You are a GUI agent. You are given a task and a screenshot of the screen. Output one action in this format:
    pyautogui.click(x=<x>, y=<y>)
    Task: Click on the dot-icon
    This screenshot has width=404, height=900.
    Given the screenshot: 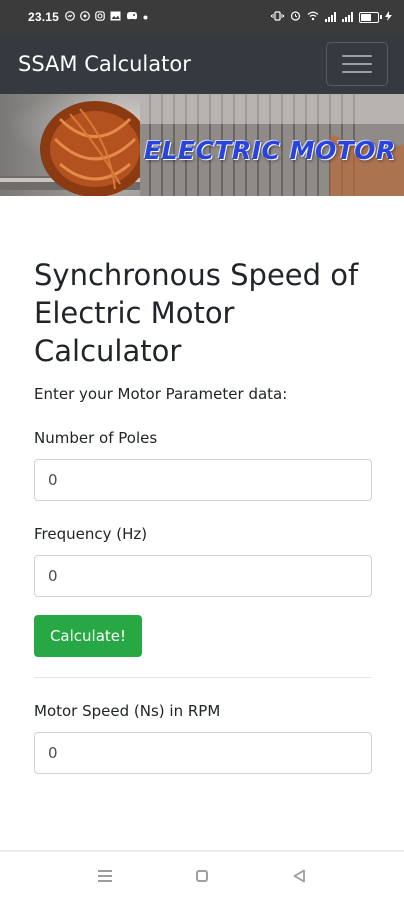 What is the action you would take?
    pyautogui.click(x=145, y=17)
    